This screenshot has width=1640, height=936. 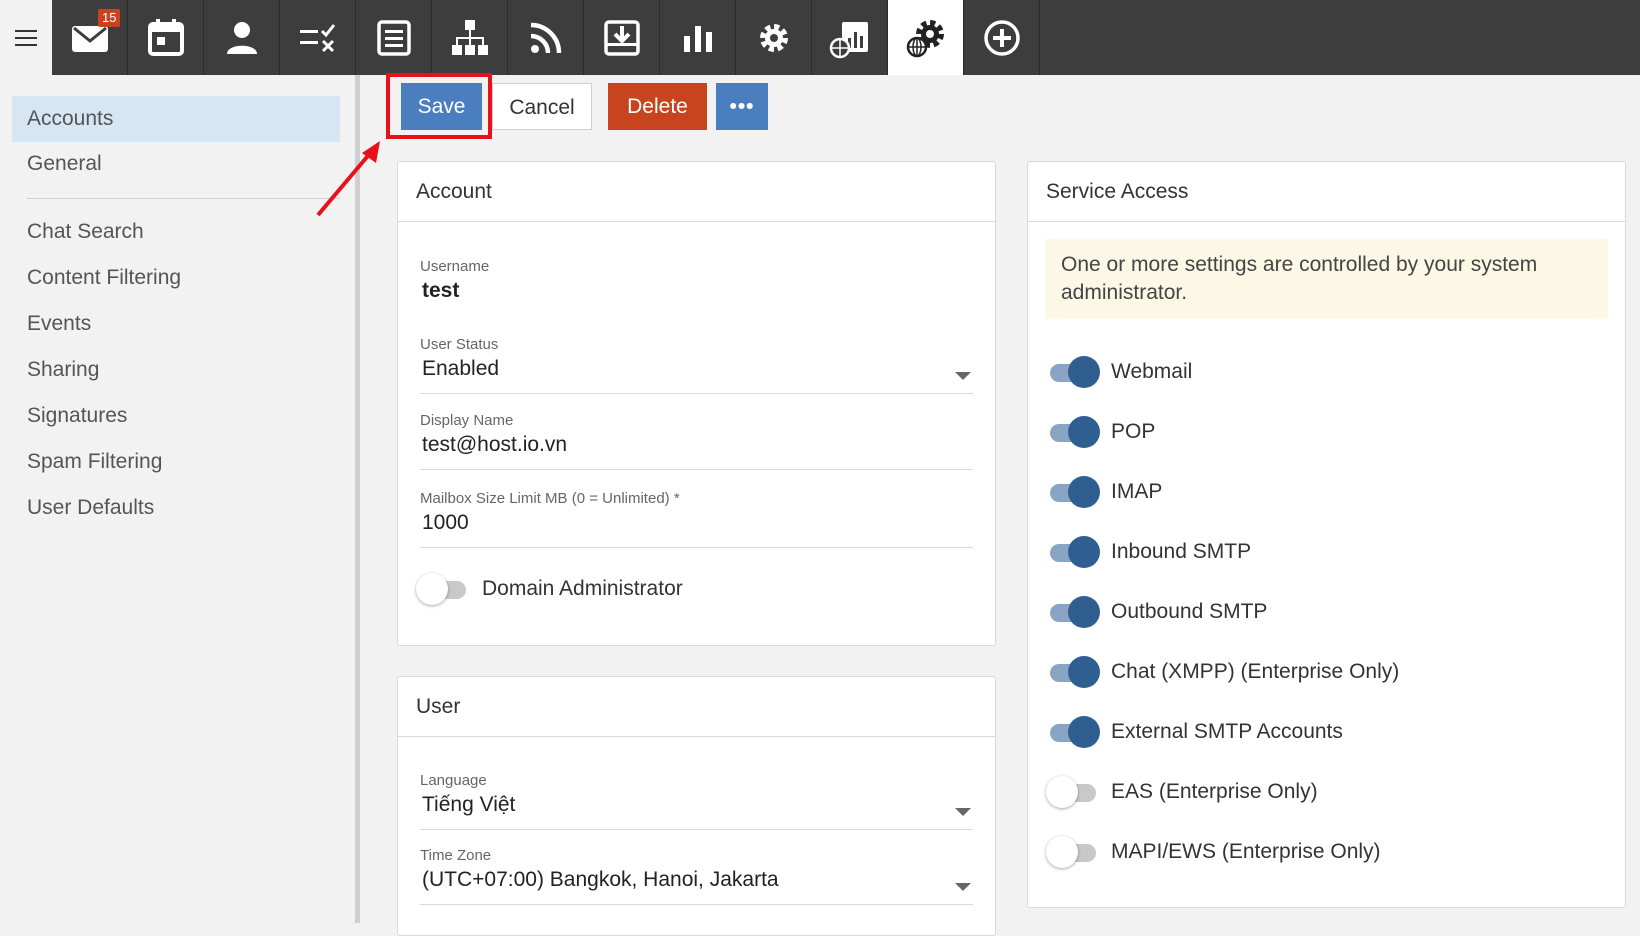 I want to click on pop-toggle, so click(x=1073, y=432).